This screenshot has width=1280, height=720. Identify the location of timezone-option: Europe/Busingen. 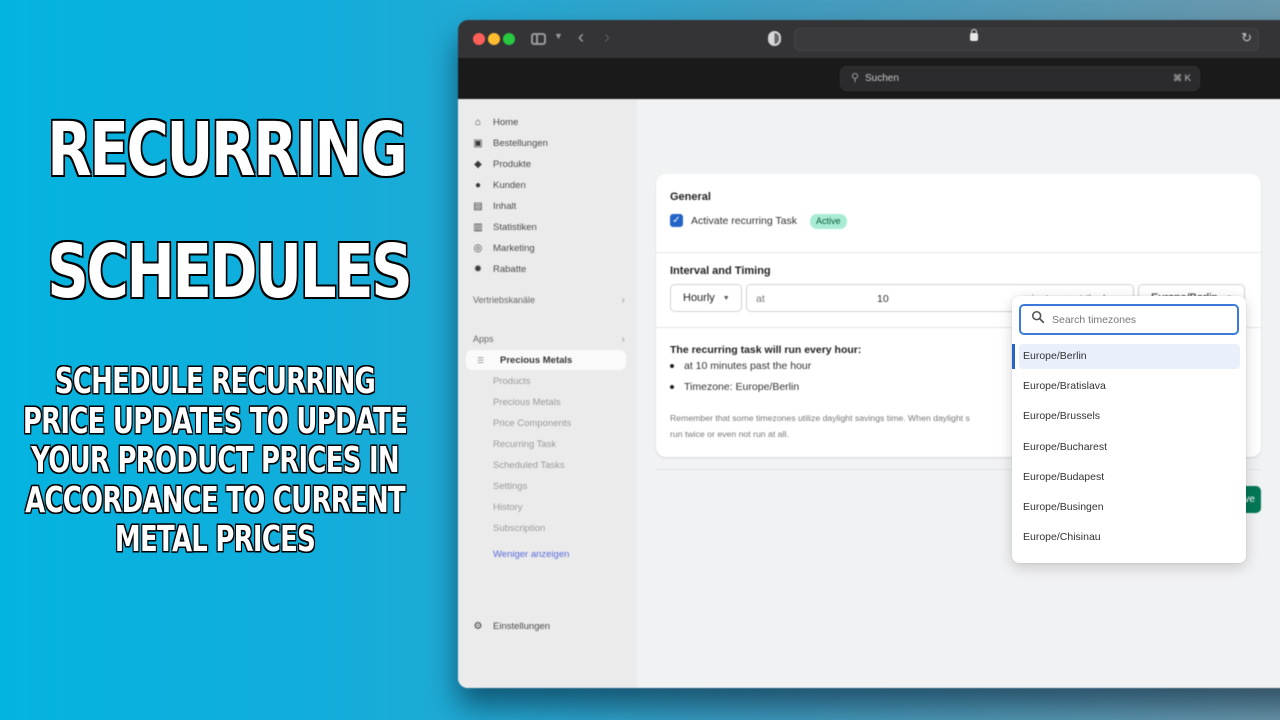
(1129, 507).